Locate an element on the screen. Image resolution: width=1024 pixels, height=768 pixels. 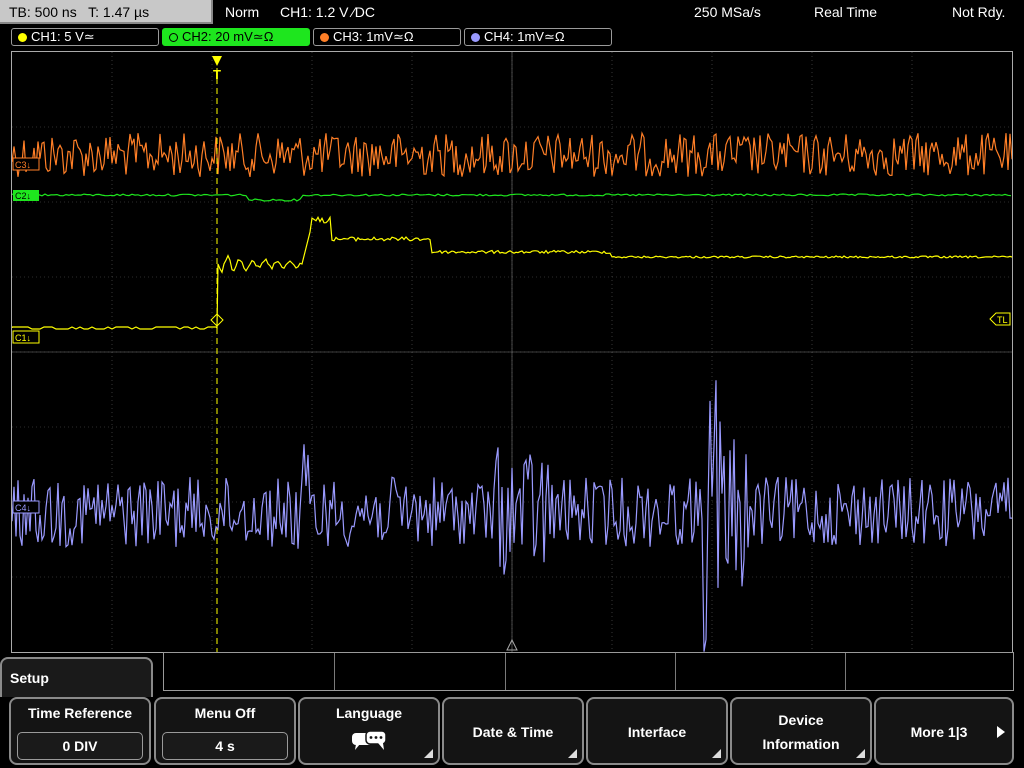
ch1-color-dot is located at coordinates (22, 37).